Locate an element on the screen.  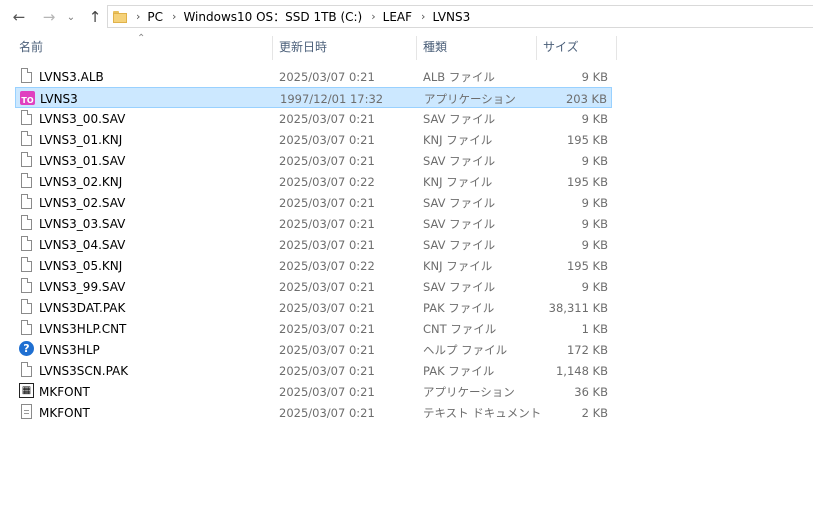
file-row: MKFONT 2025/03/07 0:21 テキスト ドキュメント 2 KB is located at coordinates (313, 412).